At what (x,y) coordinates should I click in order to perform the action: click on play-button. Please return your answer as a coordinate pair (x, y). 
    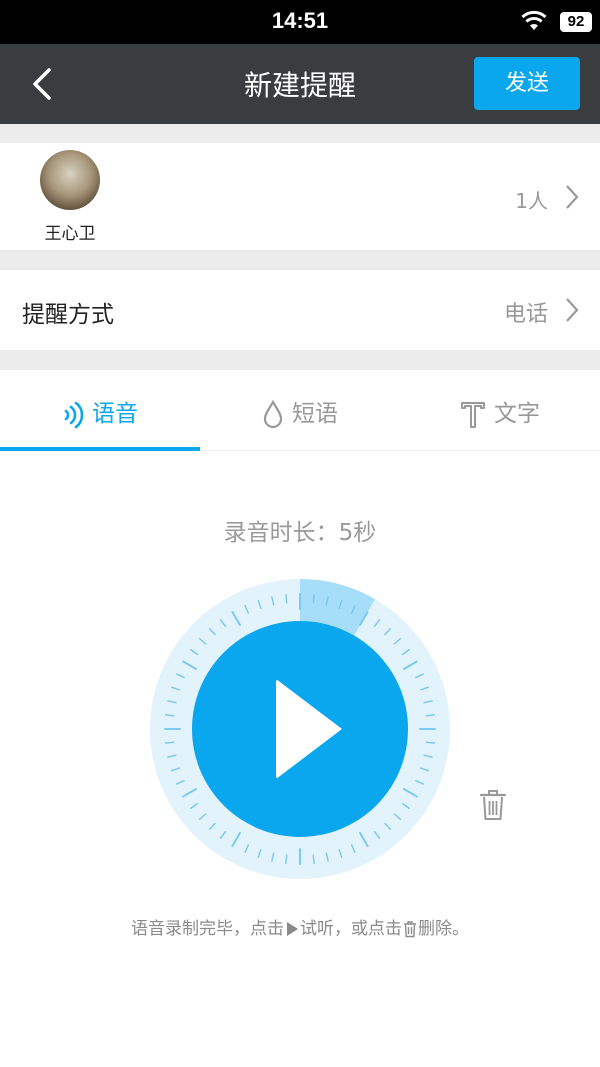
    Looking at the image, I should click on (300, 729).